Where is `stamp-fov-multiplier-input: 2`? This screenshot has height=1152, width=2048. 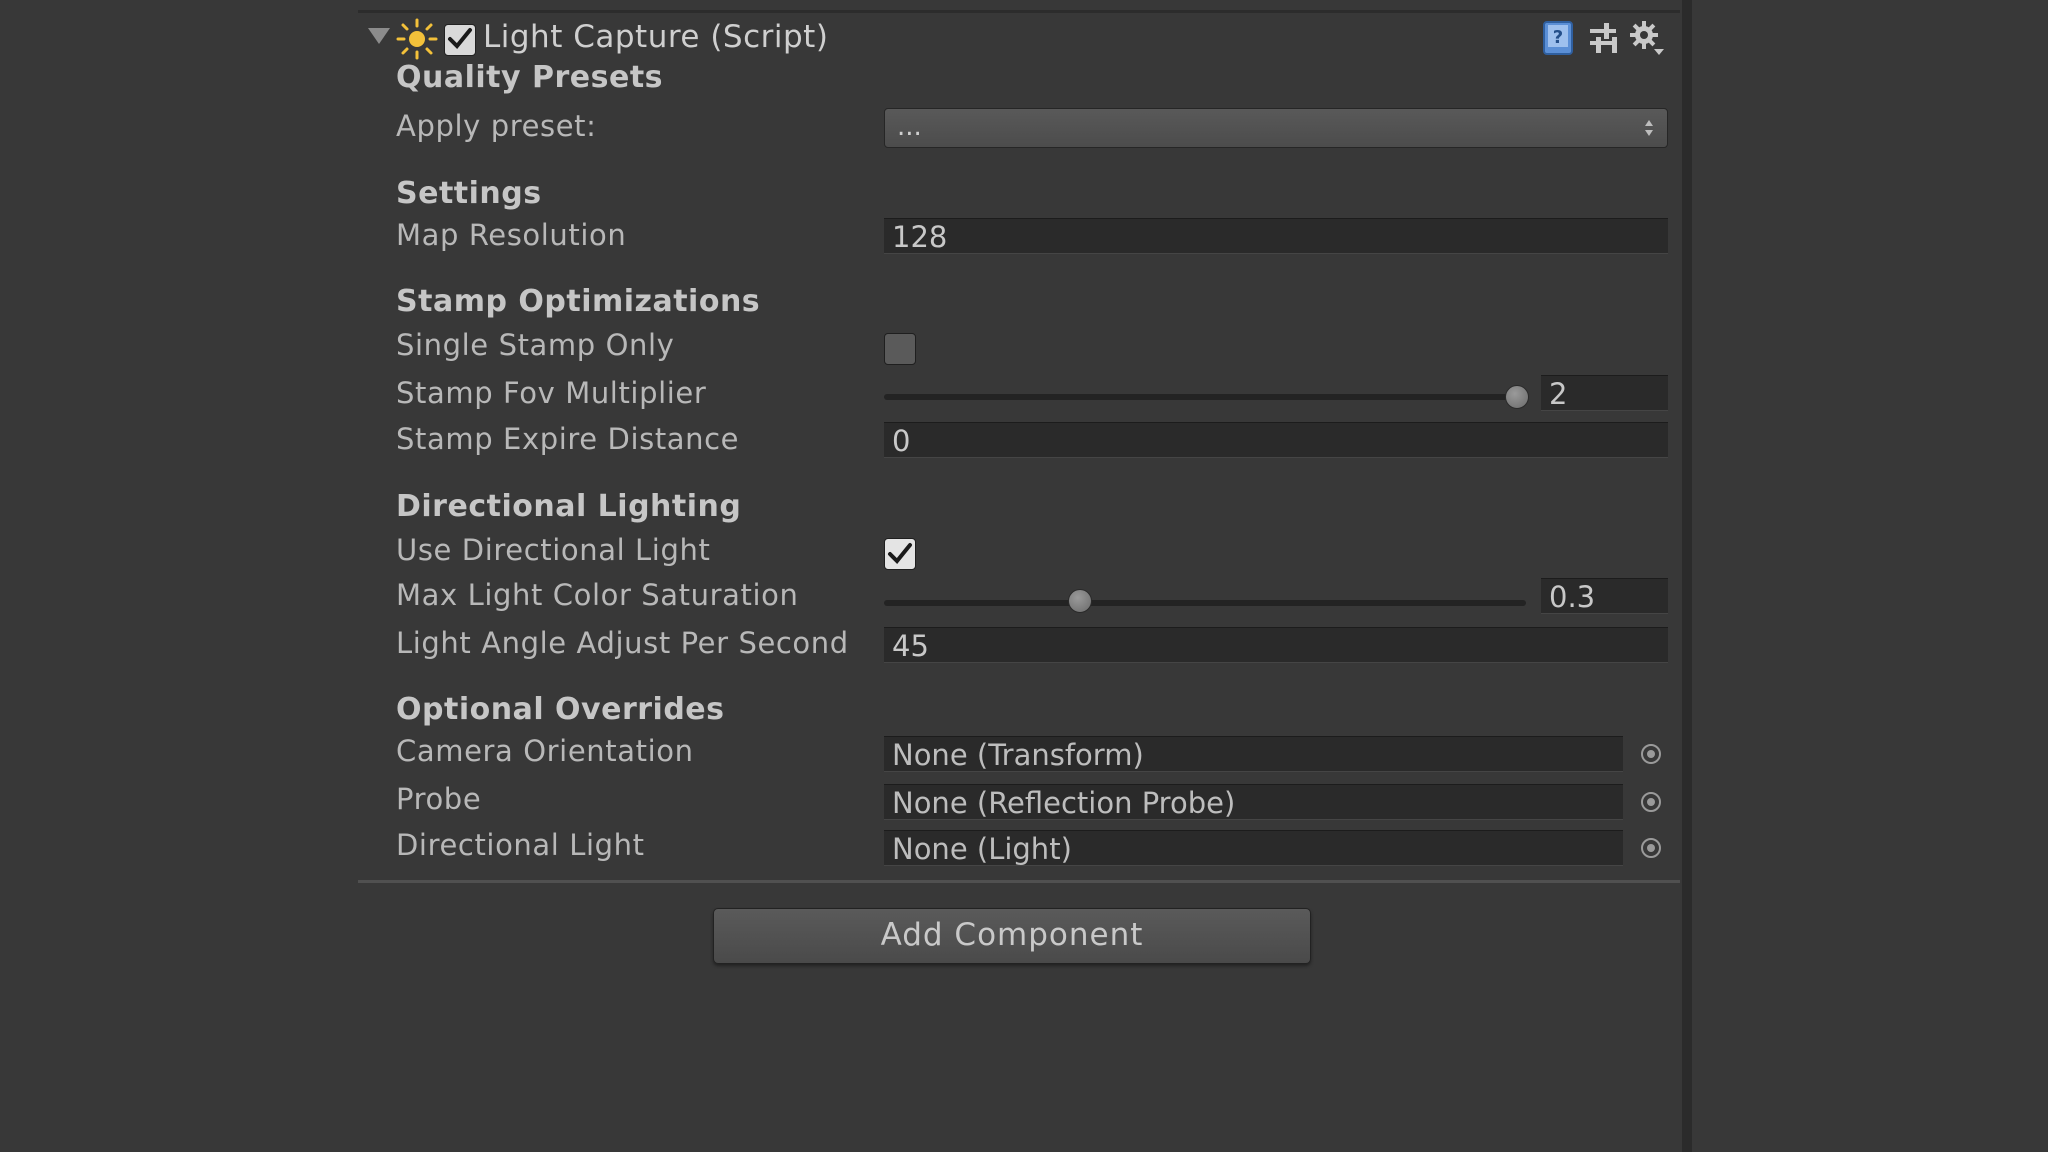
stamp-fov-multiplier-input: 2 is located at coordinates (1604, 393).